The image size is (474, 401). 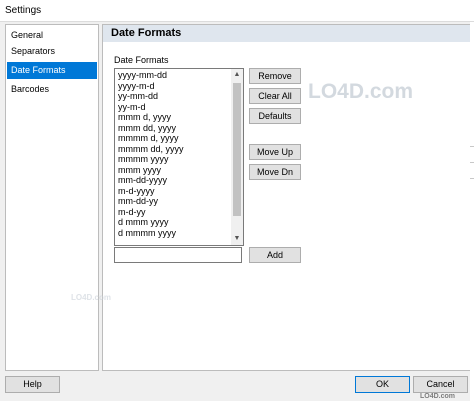 What do you see at coordinates (275, 76) in the screenshot?
I see `remove-button: Remove` at bounding box center [275, 76].